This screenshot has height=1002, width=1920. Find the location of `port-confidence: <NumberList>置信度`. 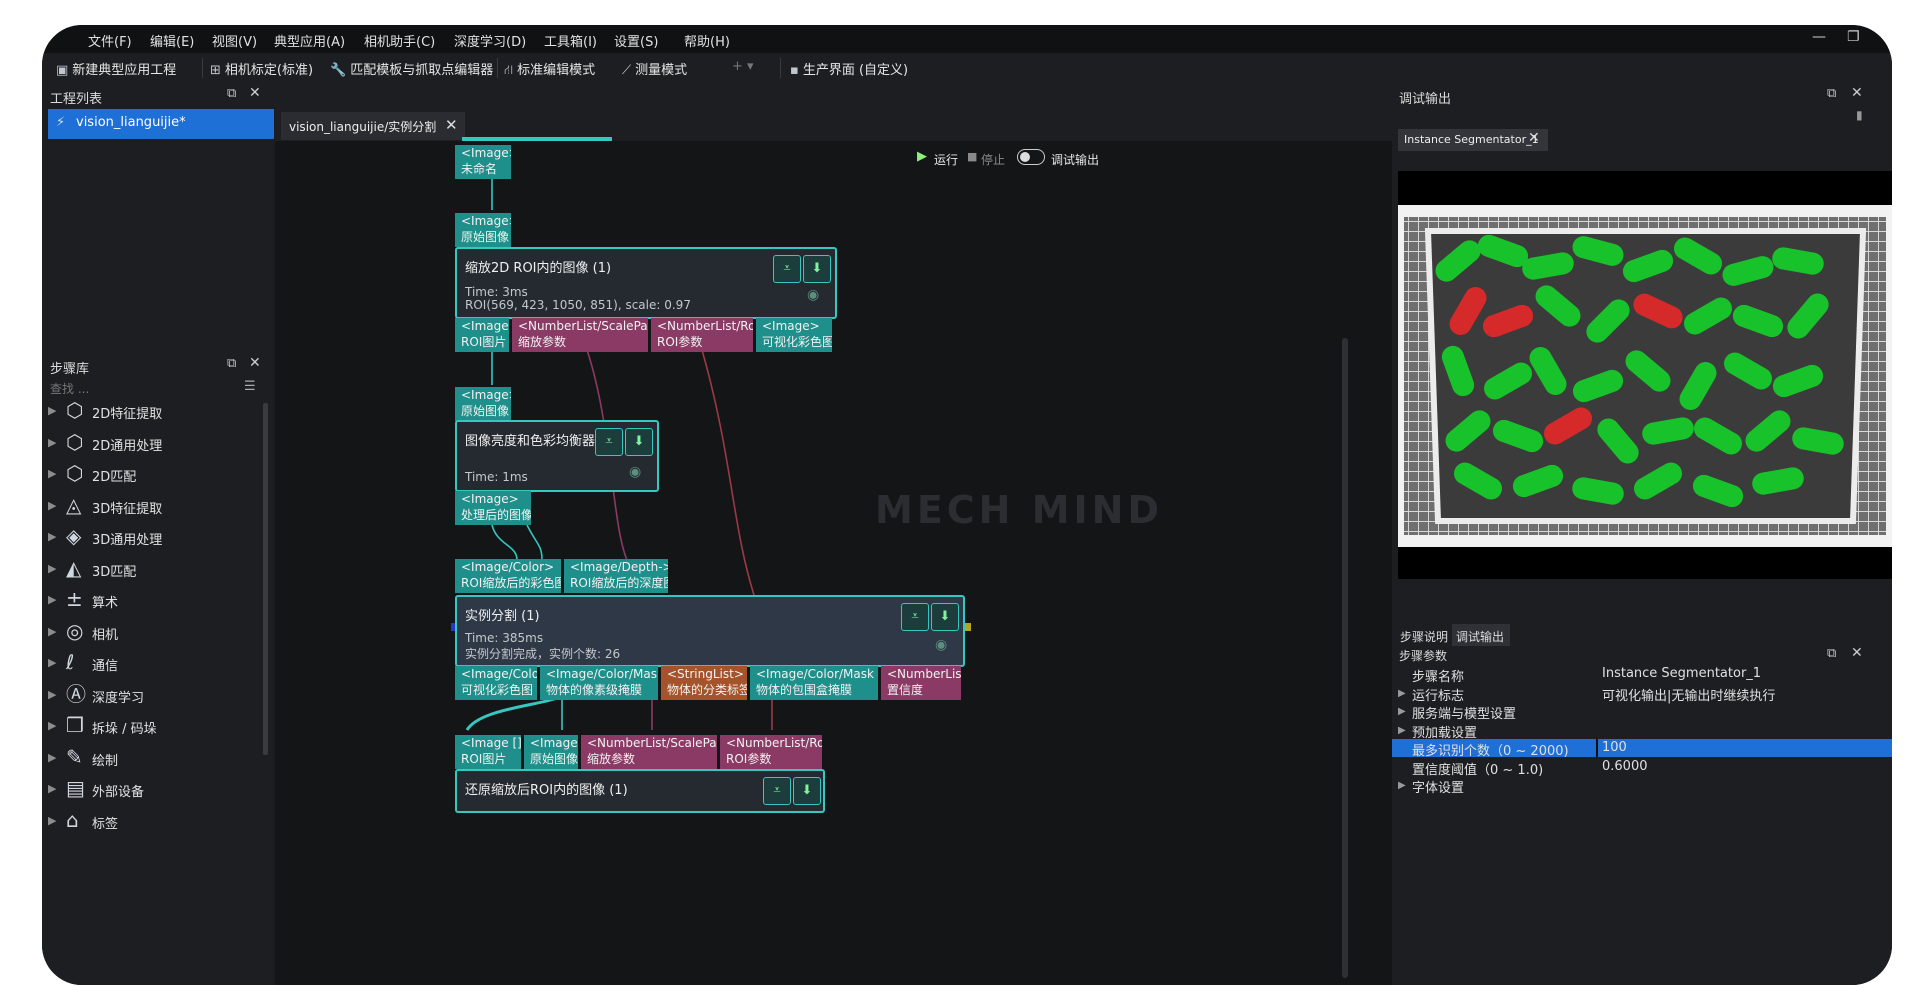

port-confidence: <NumberList>置信度 is located at coordinates (921, 683).